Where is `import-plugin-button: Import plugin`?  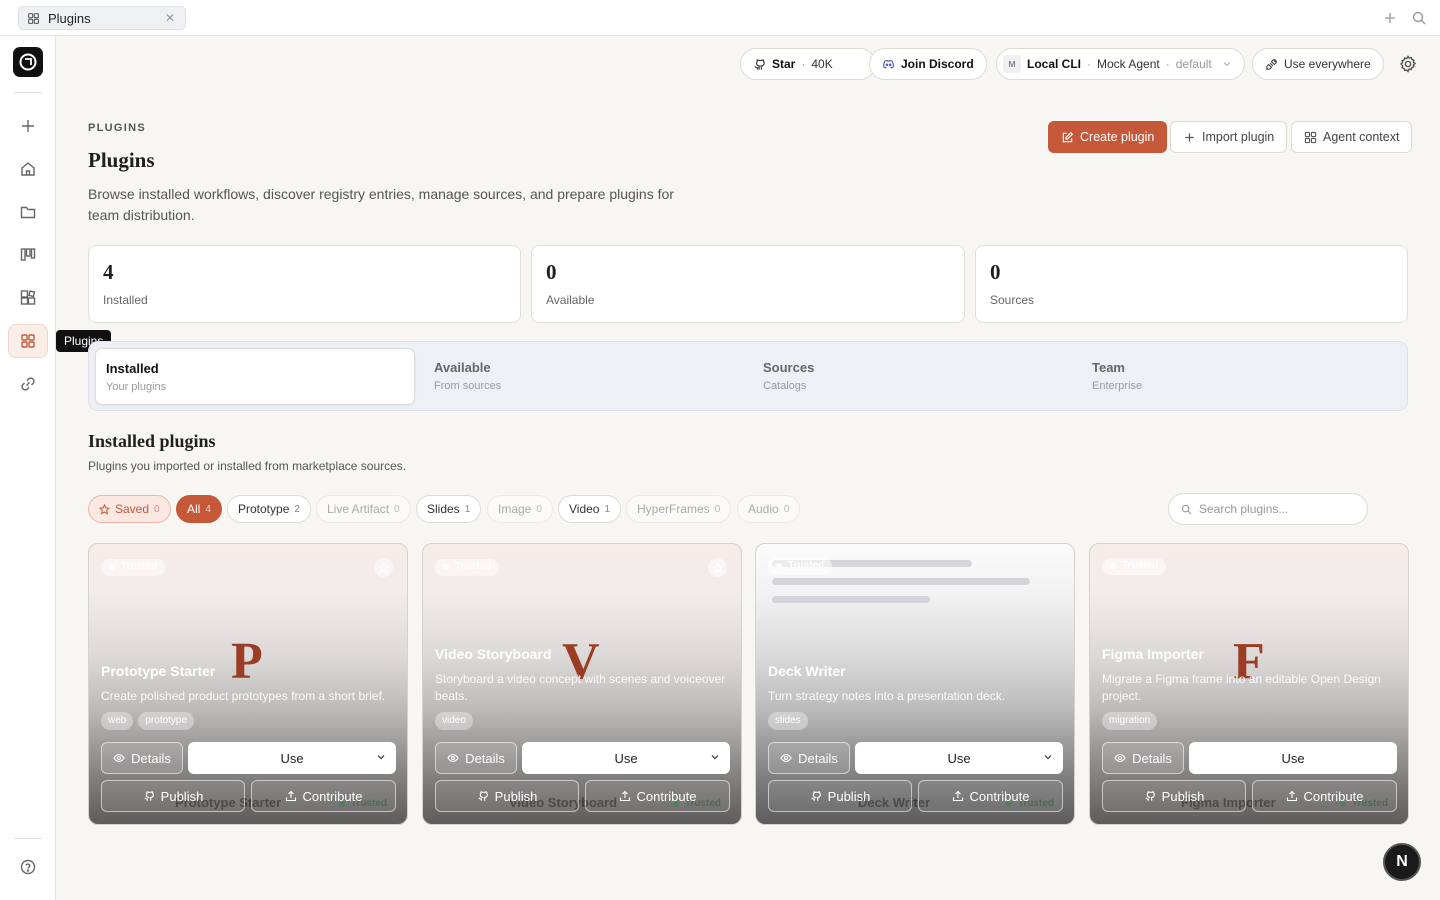
import-plugin-button: Import plugin is located at coordinates (1229, 137).